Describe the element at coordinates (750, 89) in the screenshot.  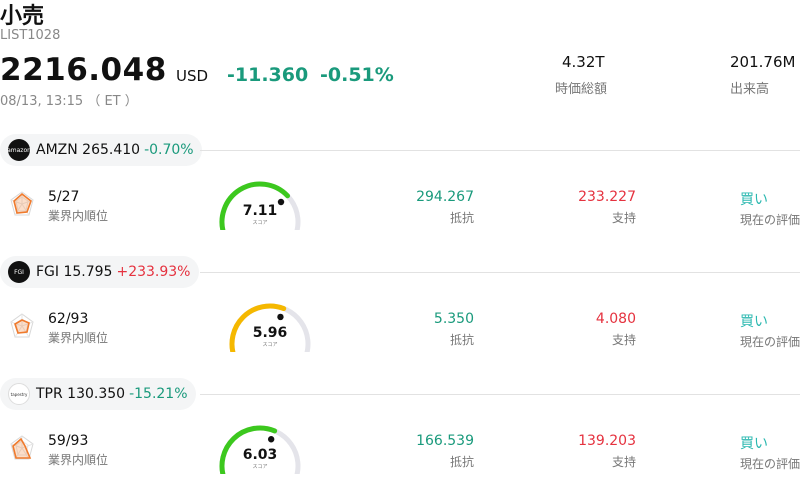
I see `volume-label: 出来高` at that location.